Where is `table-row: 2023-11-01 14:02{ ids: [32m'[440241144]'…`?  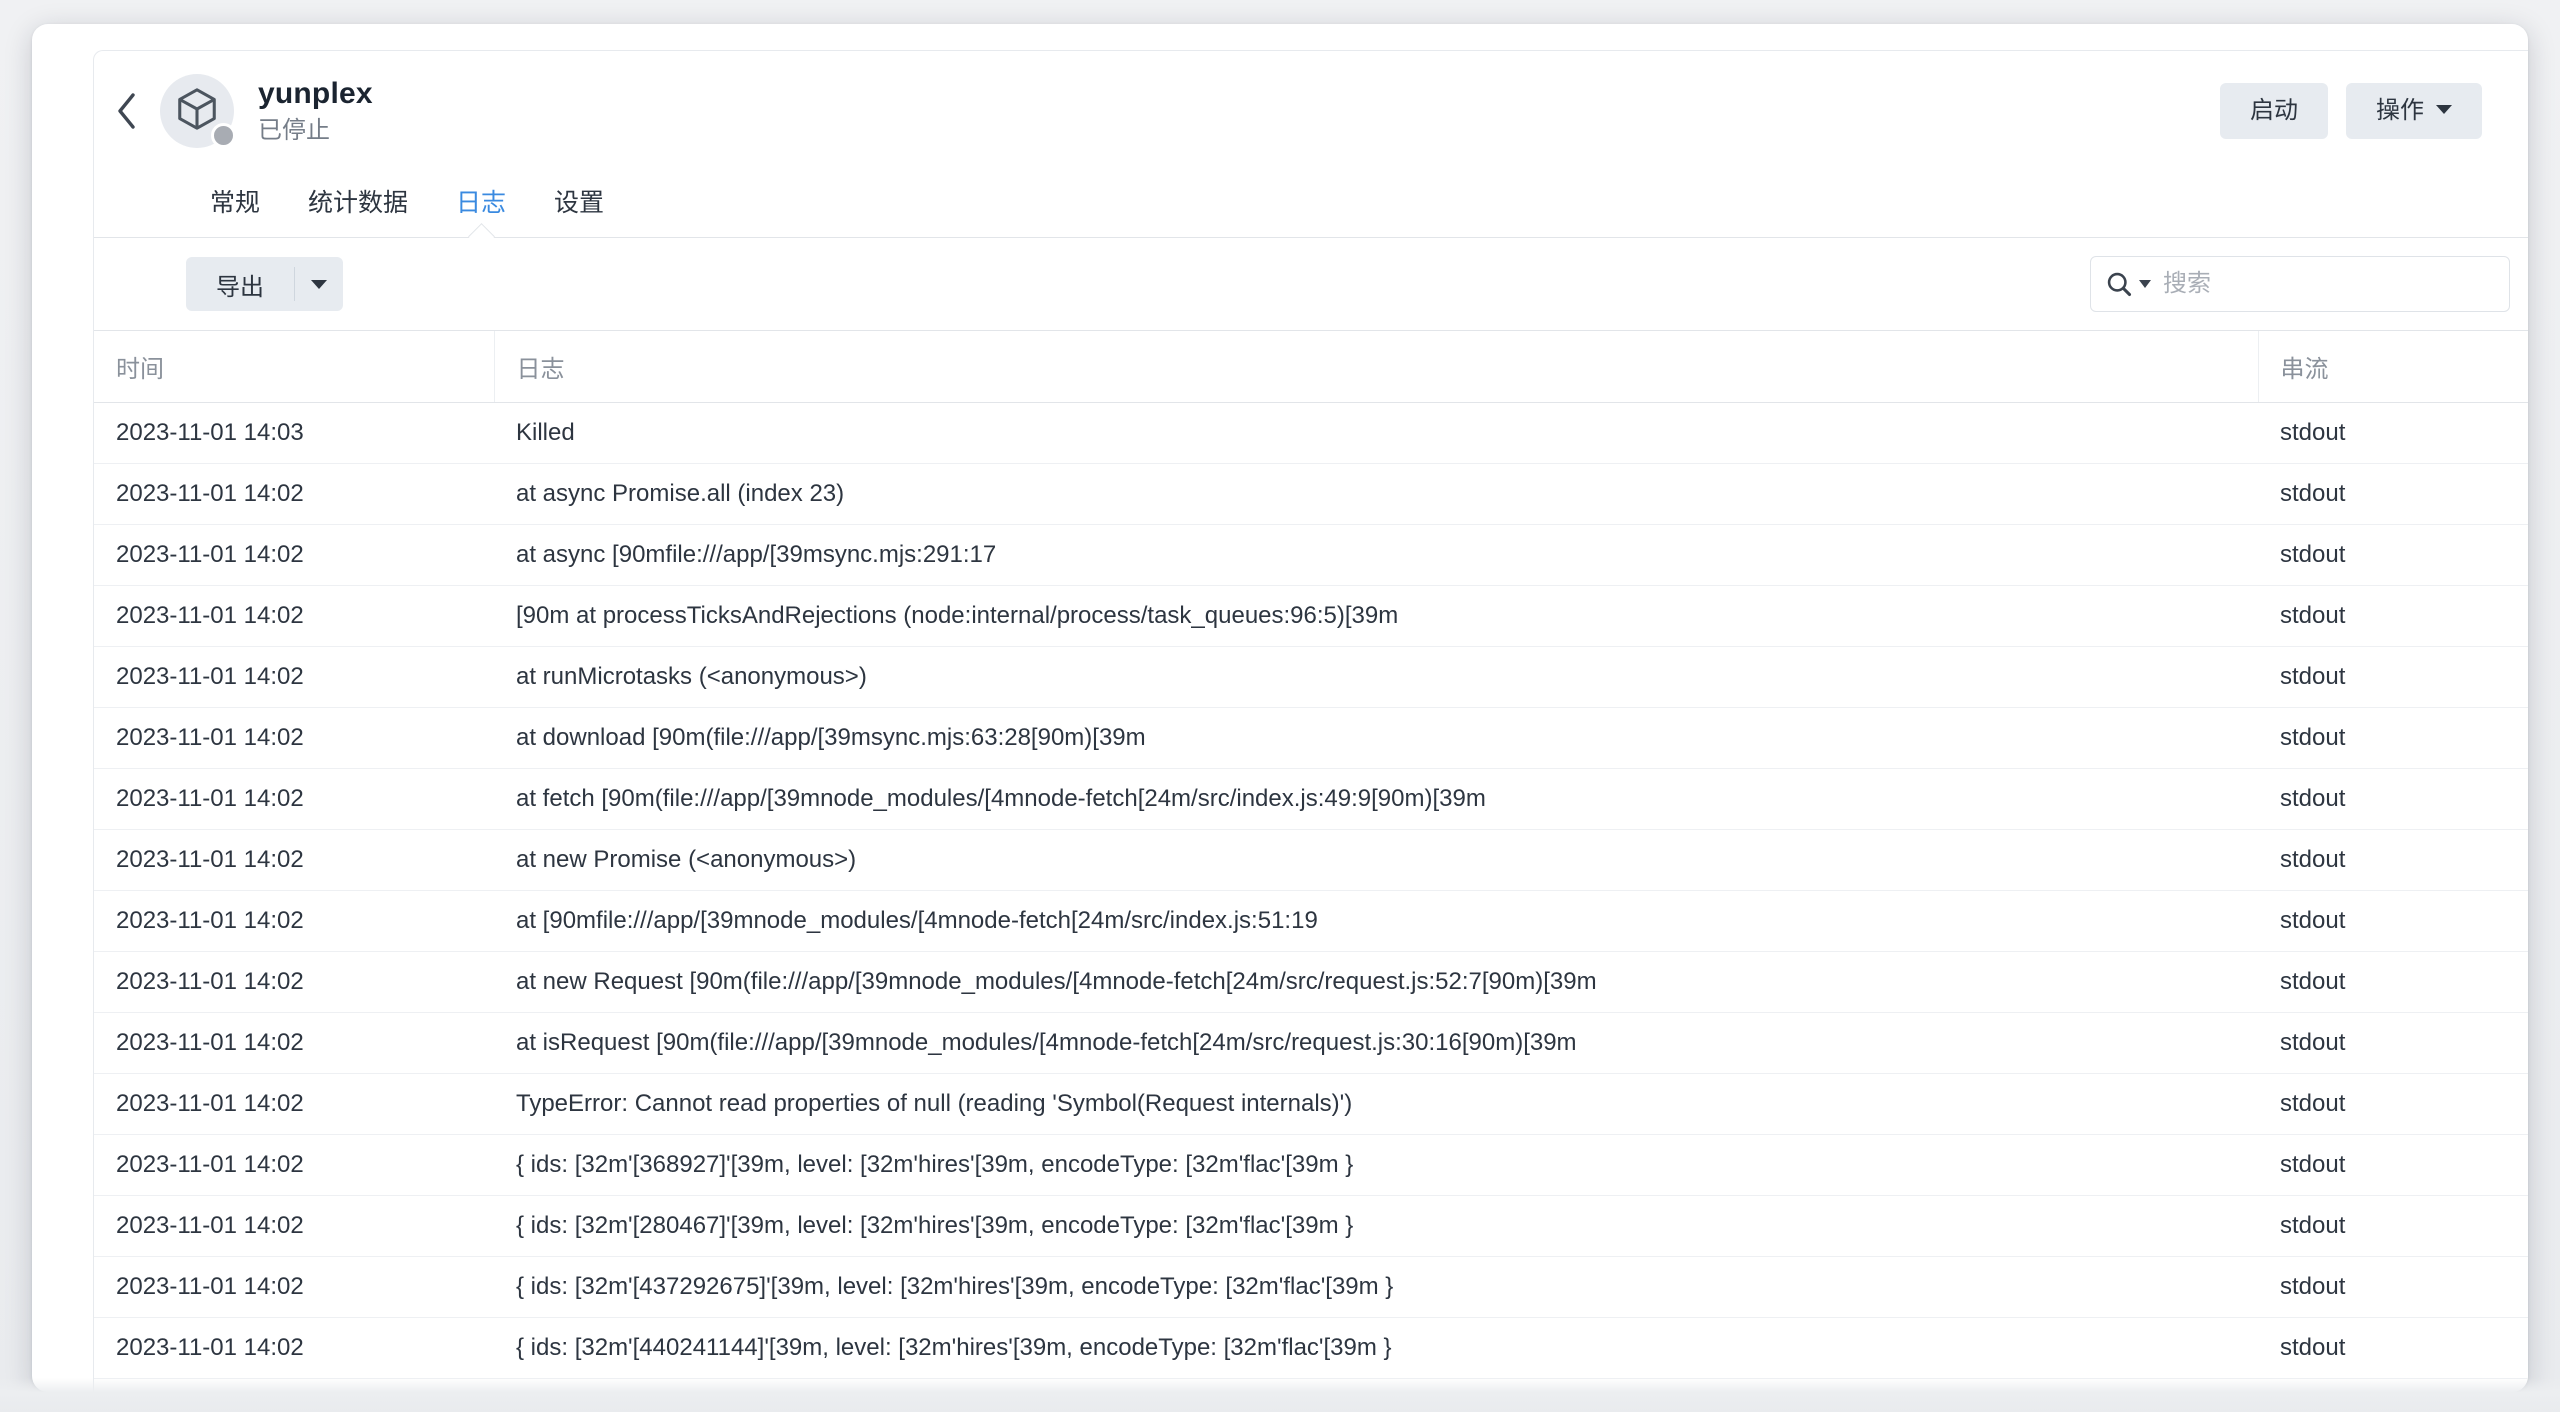
table-row: 2023-11-01 14:02{ ids: [32m'[440241144]'… is located at coordinates (1311, 1348).